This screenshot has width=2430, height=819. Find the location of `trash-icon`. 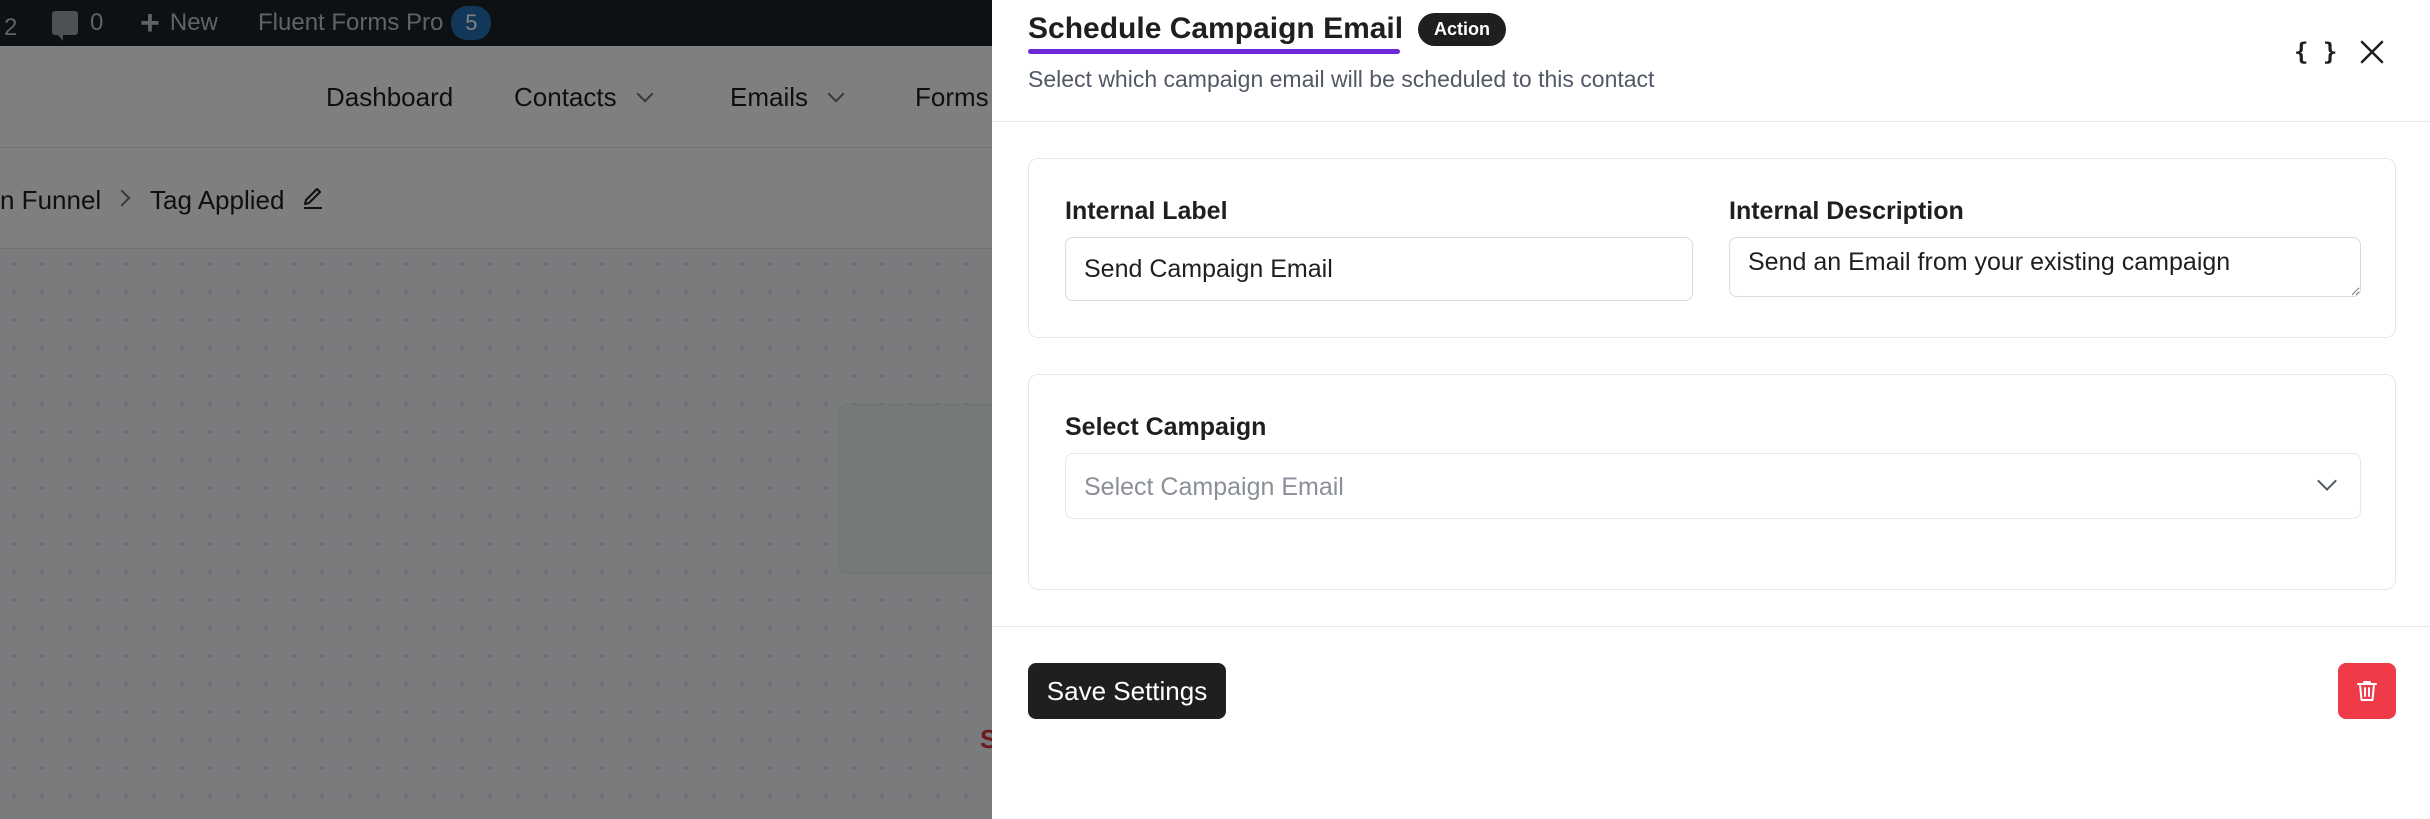

trash-icon is located at coordinates (2367, 691).